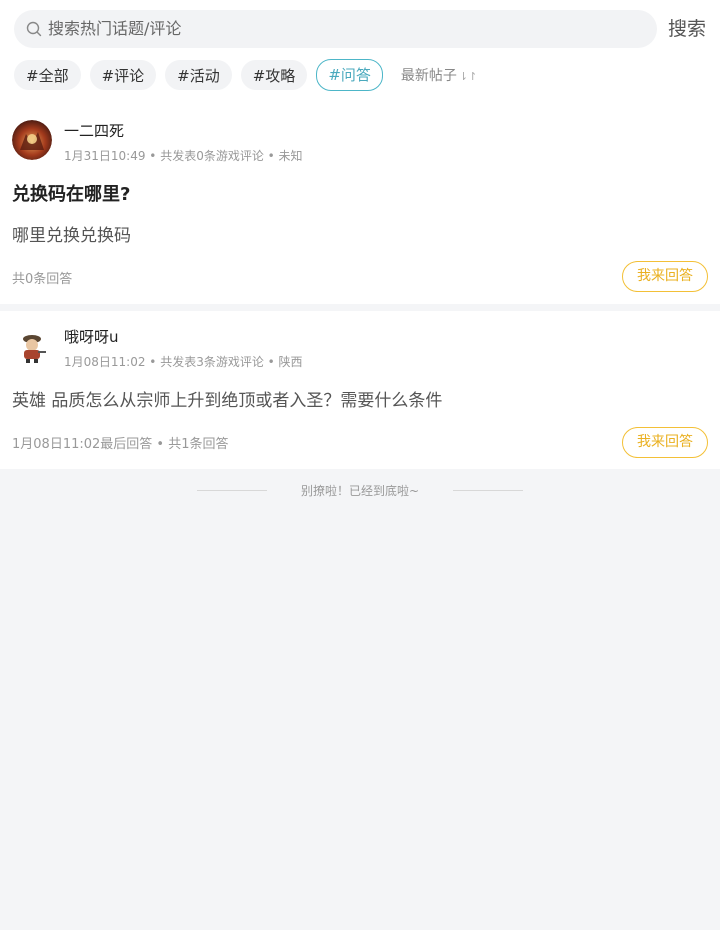 This screenshot has width=720, height=930. I want to click on post-footer: 共0条回答, so click(42, 279).